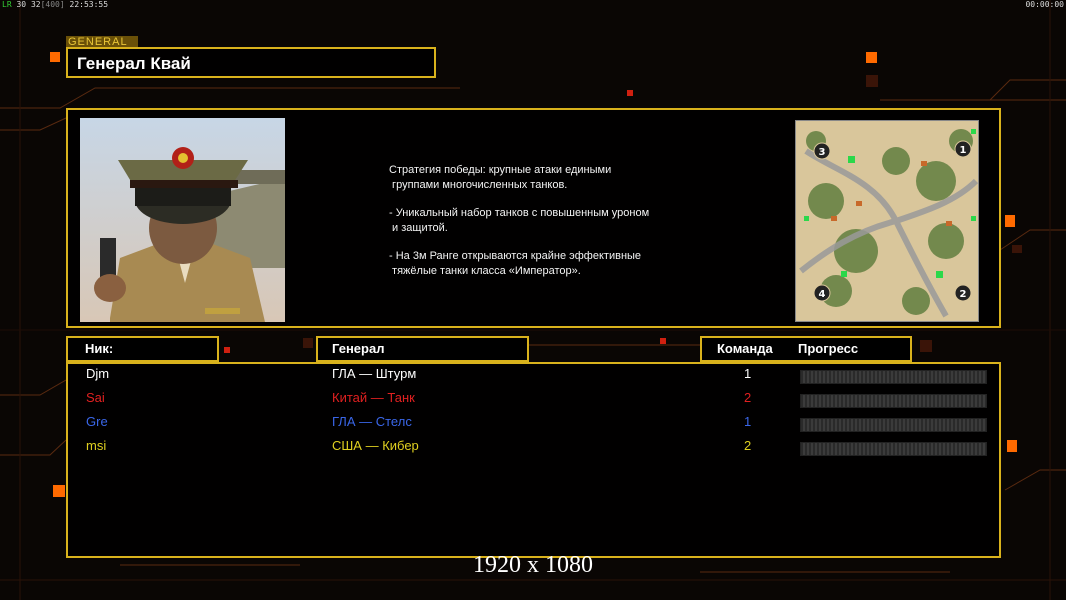 Image resolution: width=1066 pixels, height=600 pixels. What do you see at coordinates (142, 349) in the screenshot?
I see `column-header-nick: Ник:` at bounding box center [142, 349].